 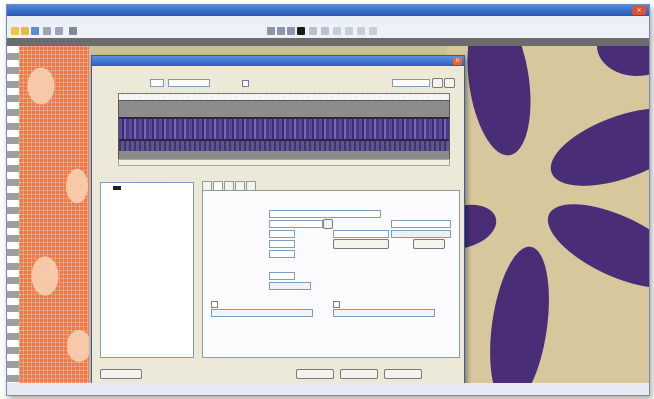 I want to click on window-titlebar: ×, so click(x=328, y=10).